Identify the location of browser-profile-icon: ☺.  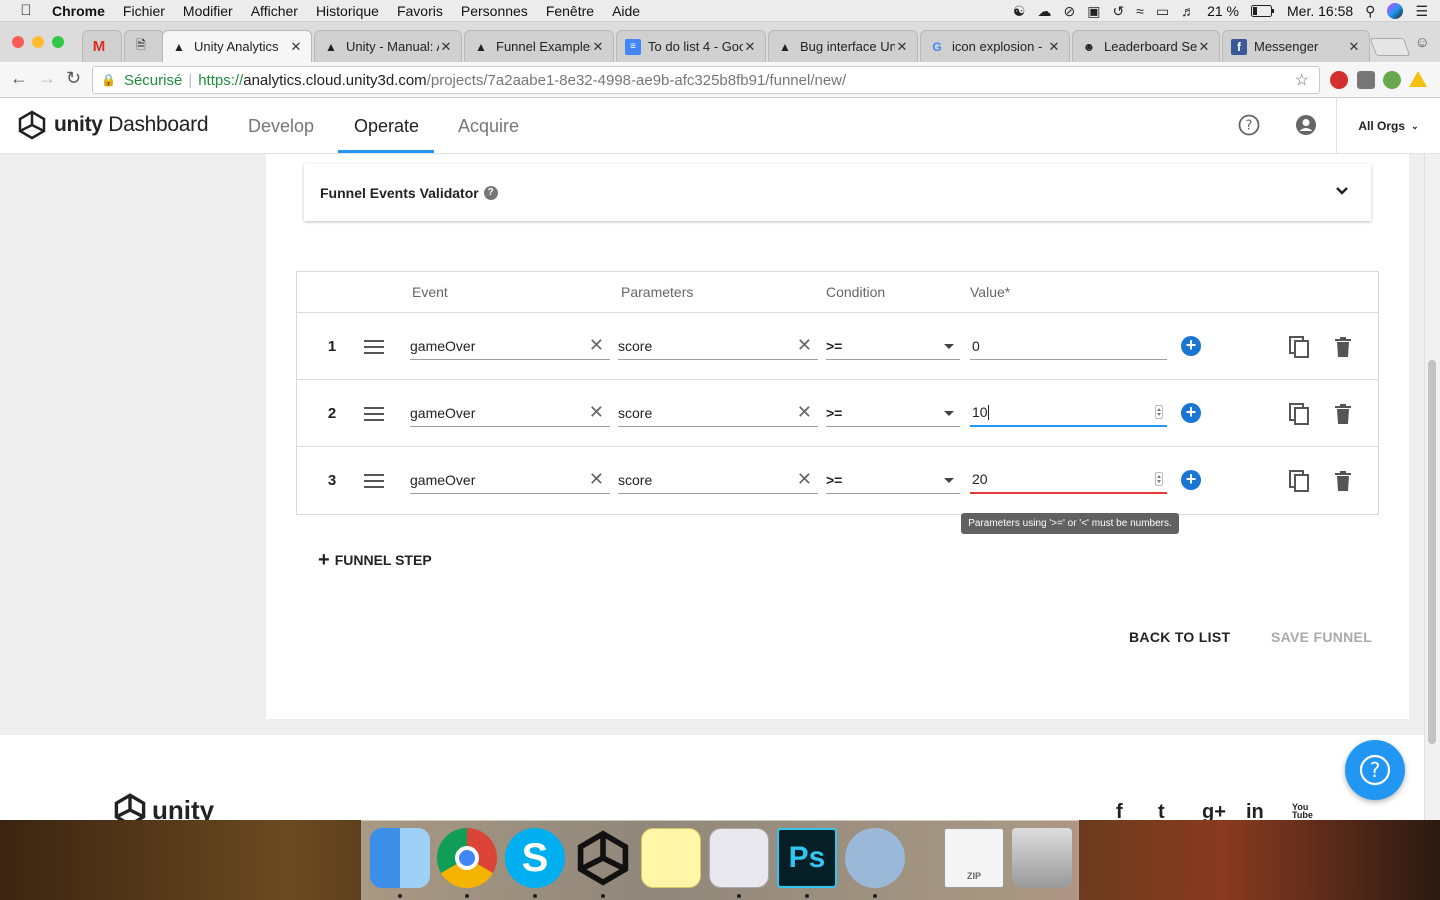
(1422, 42).